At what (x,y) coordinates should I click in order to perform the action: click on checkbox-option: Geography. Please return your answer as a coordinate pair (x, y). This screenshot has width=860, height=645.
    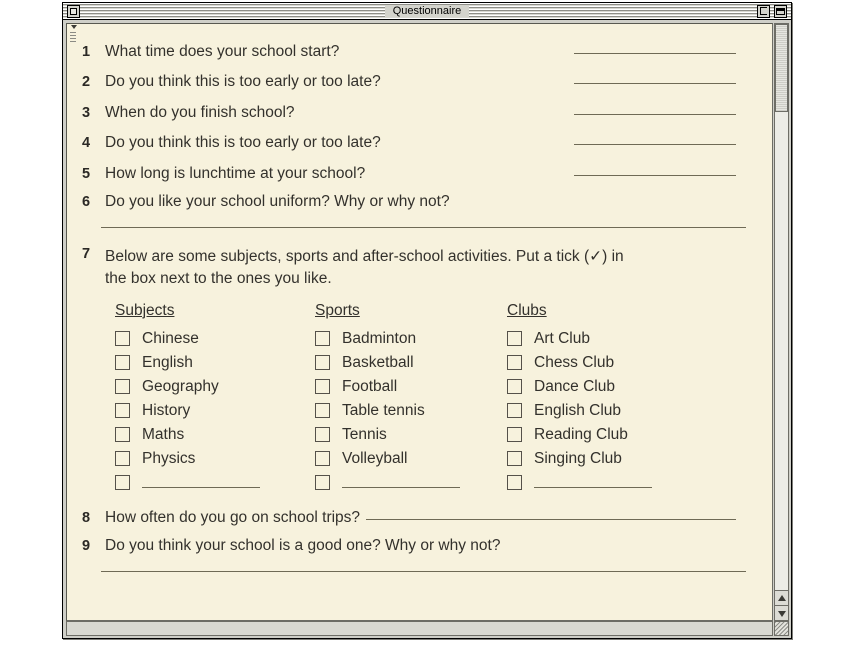
    Looking at the image, I should click on (215, 387).